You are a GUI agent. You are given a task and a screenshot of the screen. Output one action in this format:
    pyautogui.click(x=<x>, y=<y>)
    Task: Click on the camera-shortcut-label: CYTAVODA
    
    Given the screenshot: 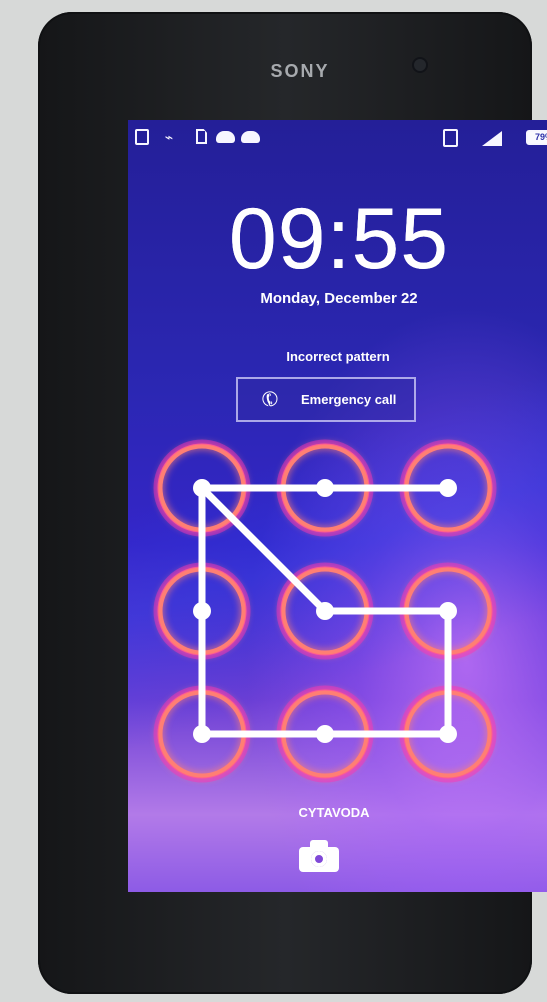 What is the action you would take?
    pyautogui.click(x=334, y=812)
    